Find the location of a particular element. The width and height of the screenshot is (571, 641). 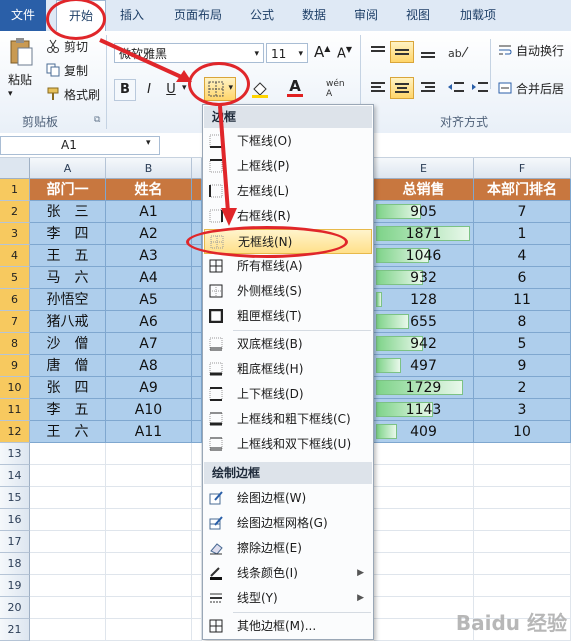

sales-value: 409 is located at coordinates (423, 432).